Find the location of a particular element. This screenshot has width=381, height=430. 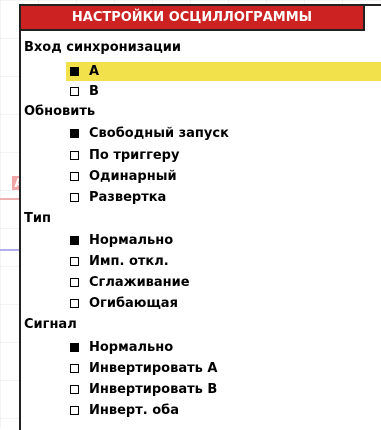

option-type-normal: Нормально is located at coordinates (223, 240).